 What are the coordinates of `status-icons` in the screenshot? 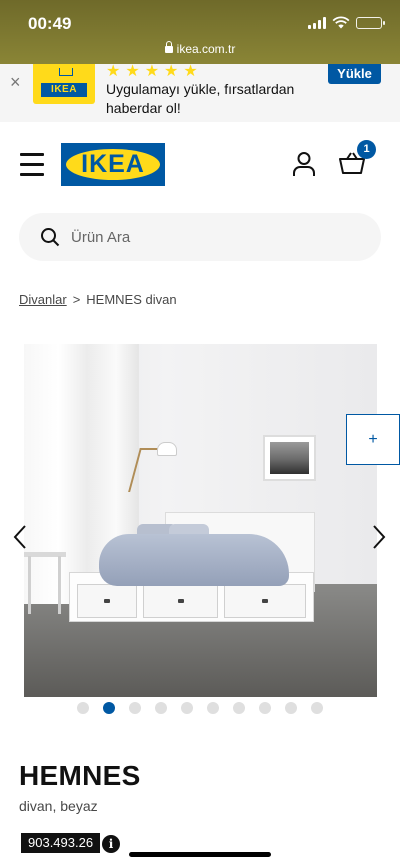 It's located at (346, 22).